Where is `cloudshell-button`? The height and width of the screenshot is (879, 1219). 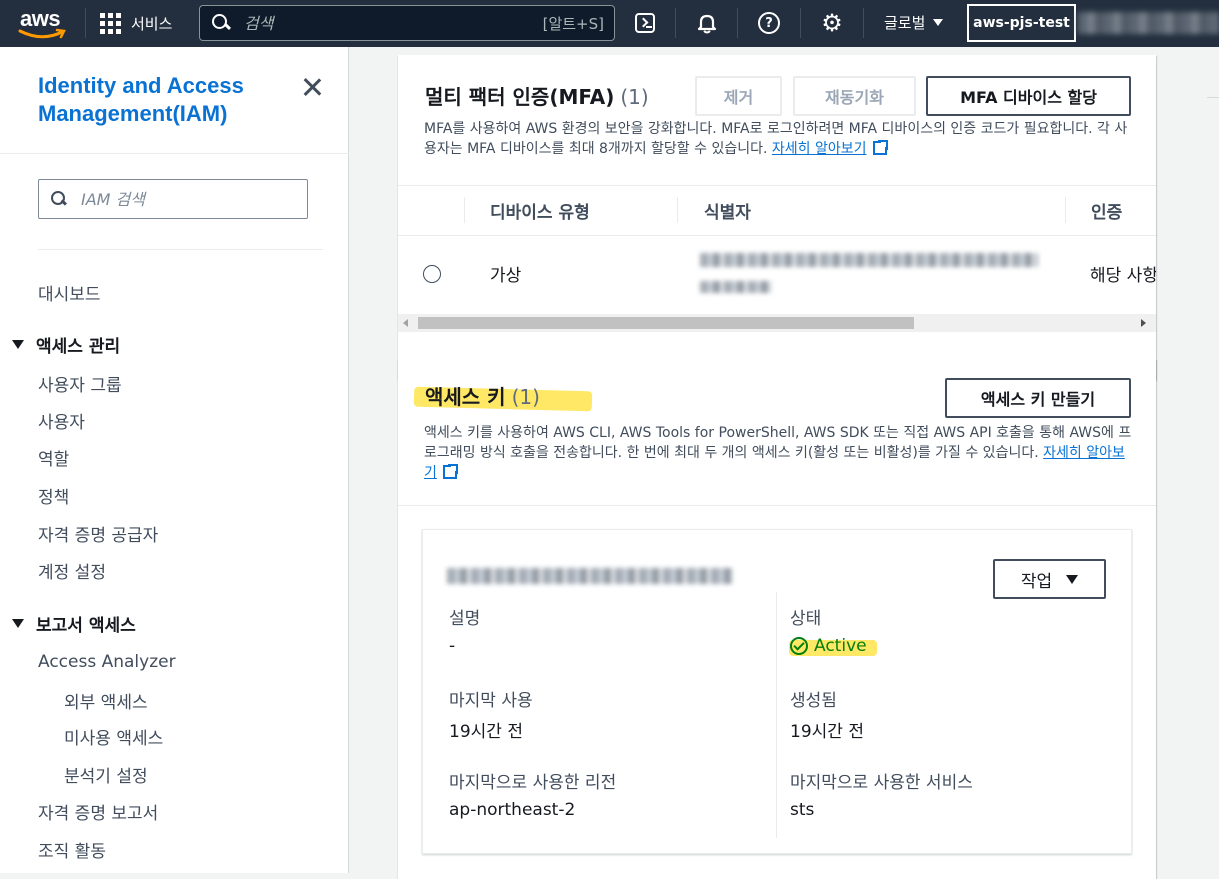 cloudshell-button is located at coordinates (645, 23).